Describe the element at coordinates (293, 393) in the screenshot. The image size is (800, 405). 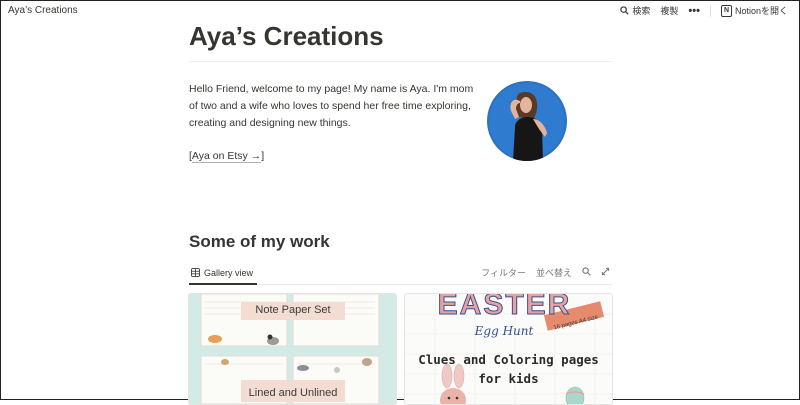
I see `card-subtitle: Lined and Unlined` at that location.